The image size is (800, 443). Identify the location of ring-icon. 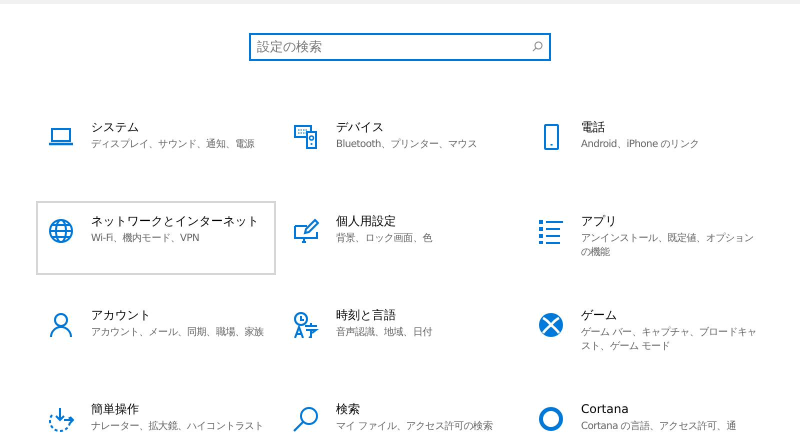
(551, 419).